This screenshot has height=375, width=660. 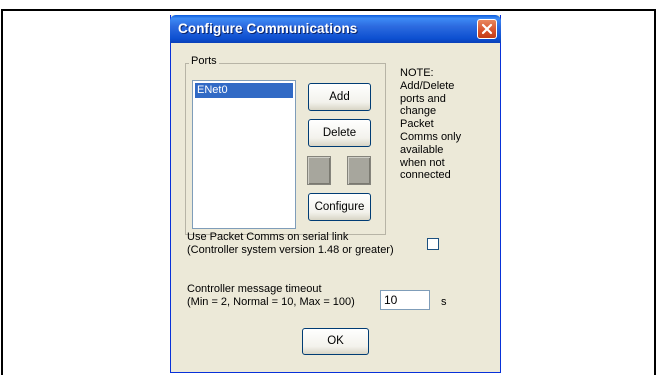 I want to click on ports-group-label: Ports, so click(x=204, y=61).